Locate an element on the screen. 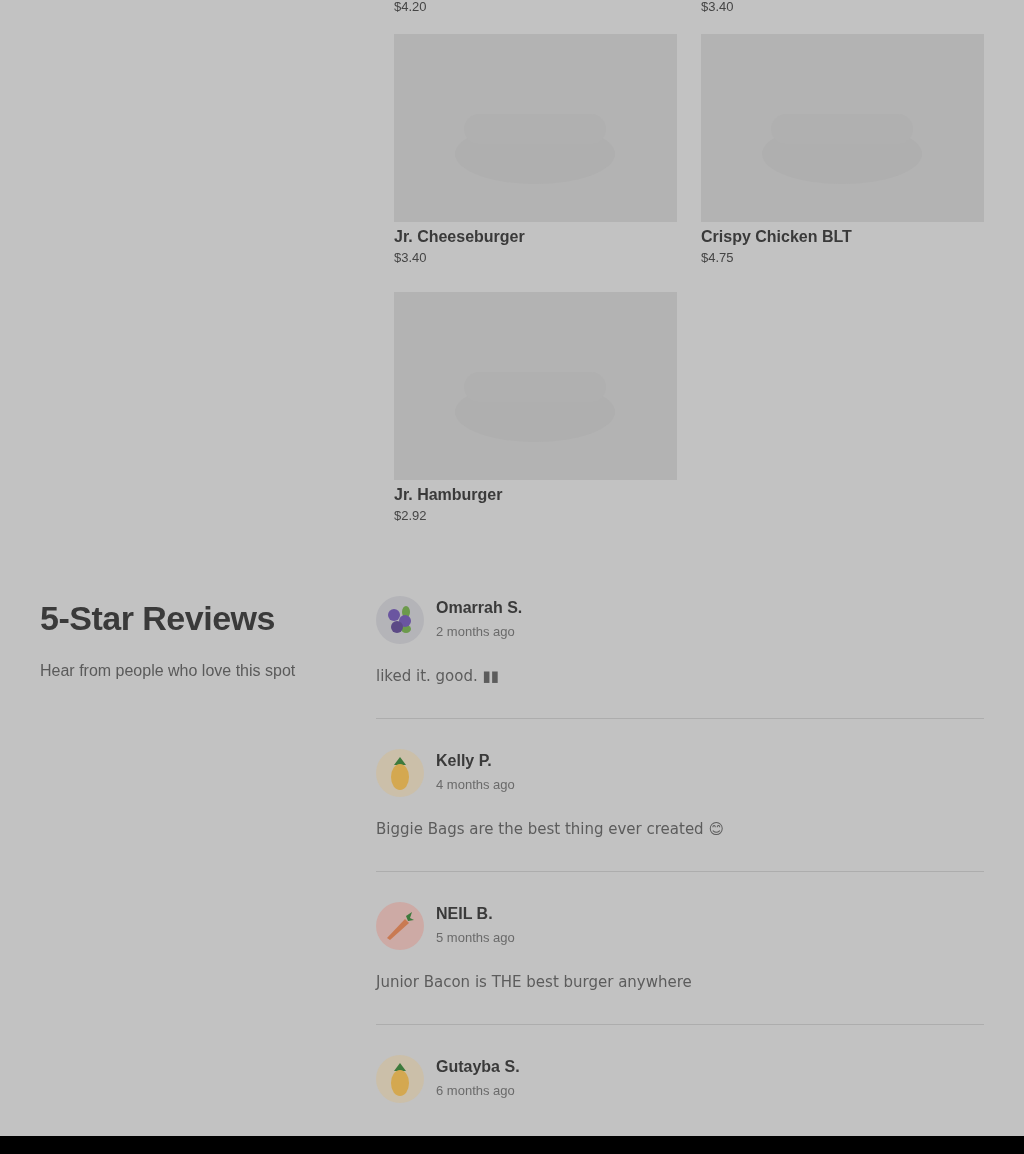 The image size is (1024, 1154). reviewer-name: NEIL B. is located at coordinates (465, 914).